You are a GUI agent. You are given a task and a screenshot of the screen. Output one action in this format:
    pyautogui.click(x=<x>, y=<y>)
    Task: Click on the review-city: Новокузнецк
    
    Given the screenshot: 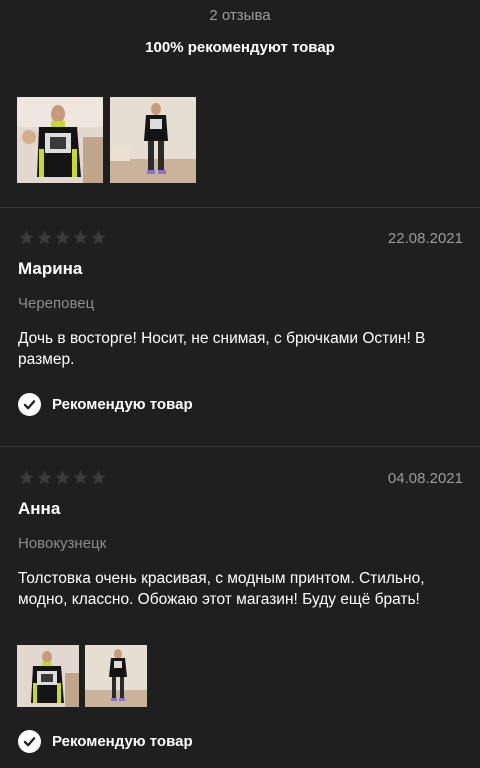 What is the action you would take?
    pyautogui.click(x=62, y=543)
    